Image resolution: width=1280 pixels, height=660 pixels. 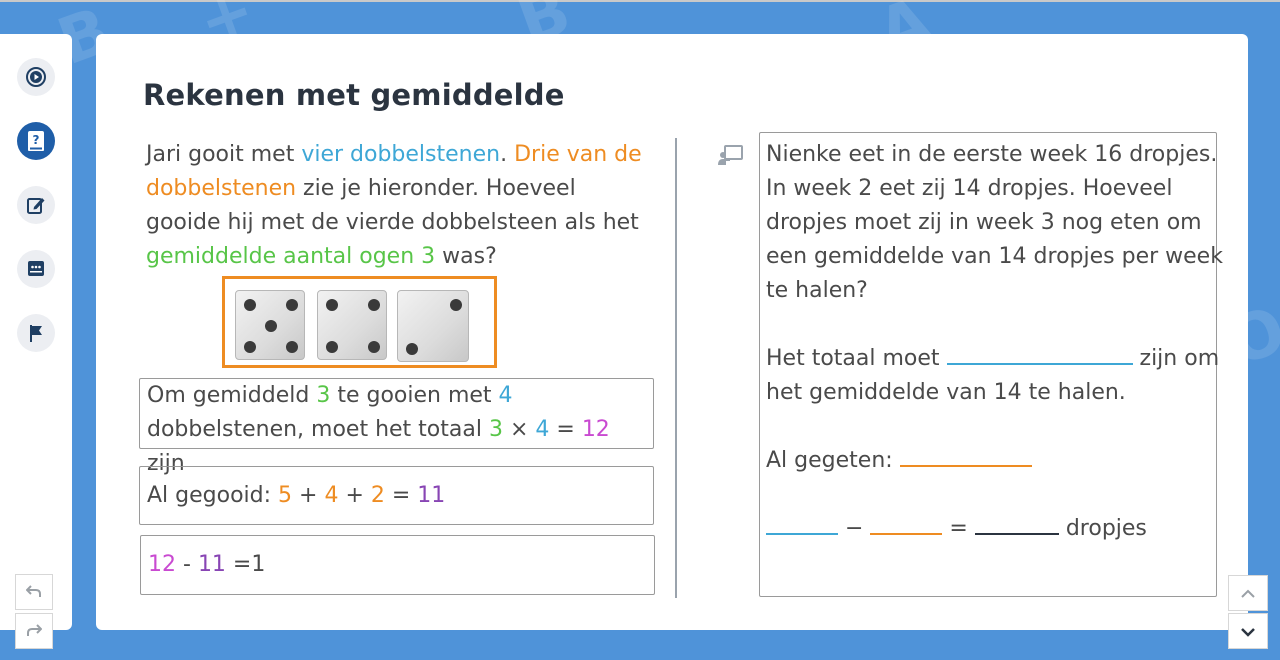 What do you see at coordinates (640, 1) in the screenshot?
I see `top-border` at bounding box center [640, 1].